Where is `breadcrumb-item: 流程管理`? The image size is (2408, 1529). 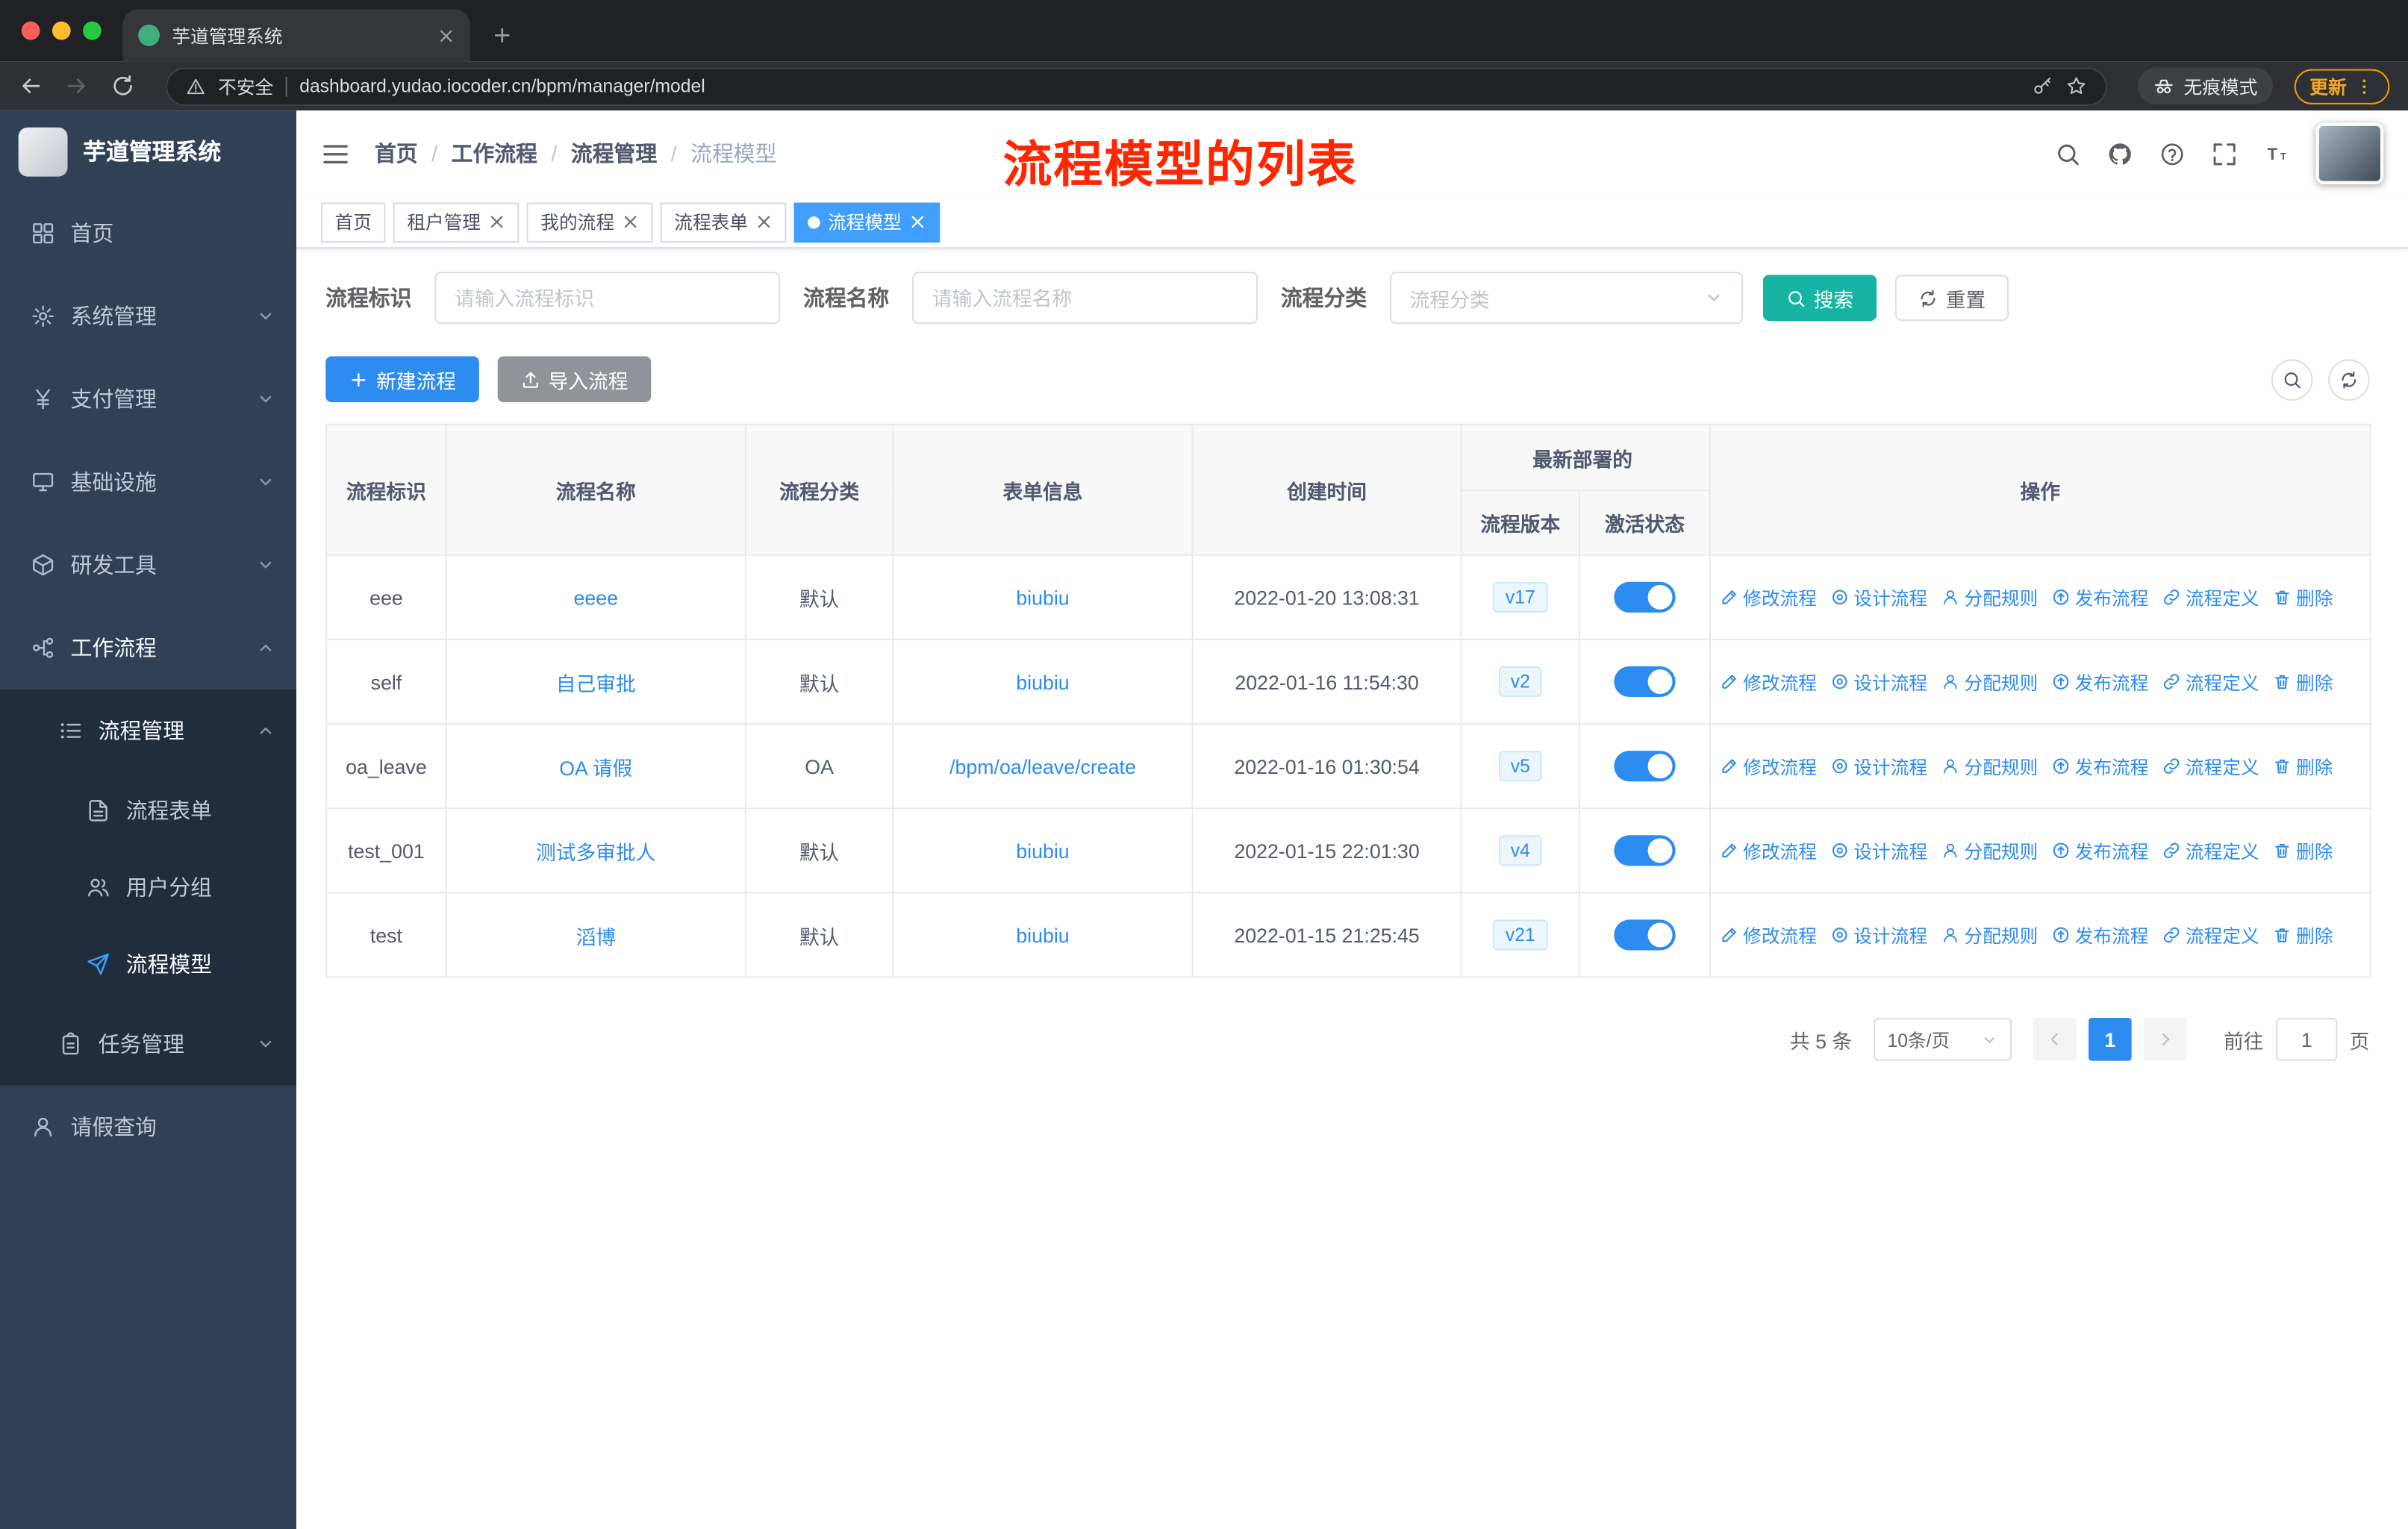
breadcrumb-item: 流程管理 is located at coordinates (614, 153).